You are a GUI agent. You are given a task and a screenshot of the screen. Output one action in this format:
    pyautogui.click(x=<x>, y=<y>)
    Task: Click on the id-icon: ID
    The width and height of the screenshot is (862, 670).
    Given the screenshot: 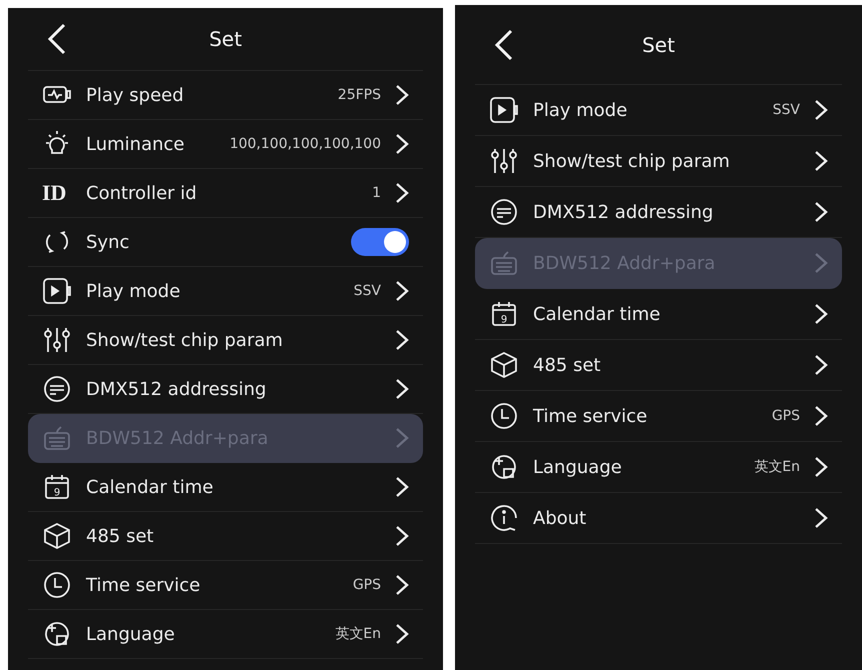 What is the action you would take?
    pyautogui.click(x=57, y=193)
    